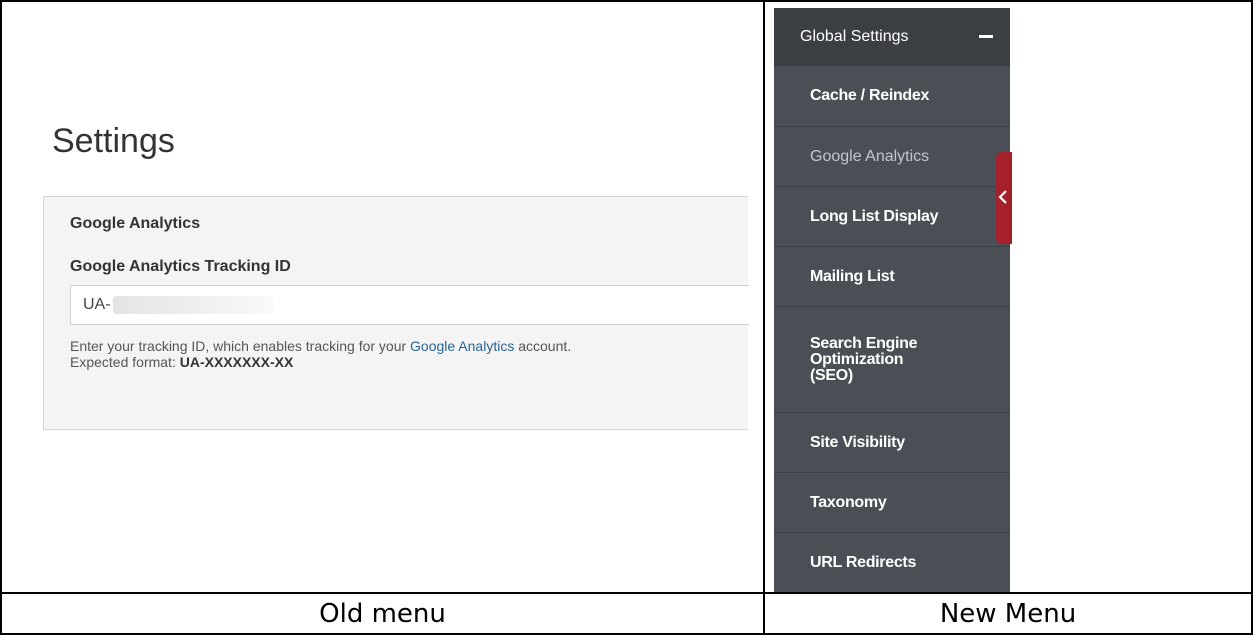 The height and width of the screenshot is (635, 1253). What do you see at coordinates (180, 266) in the screenshot?
I see `tracking-id-label: Google Analytics Tracking ID` at bounding box center [180, 266].